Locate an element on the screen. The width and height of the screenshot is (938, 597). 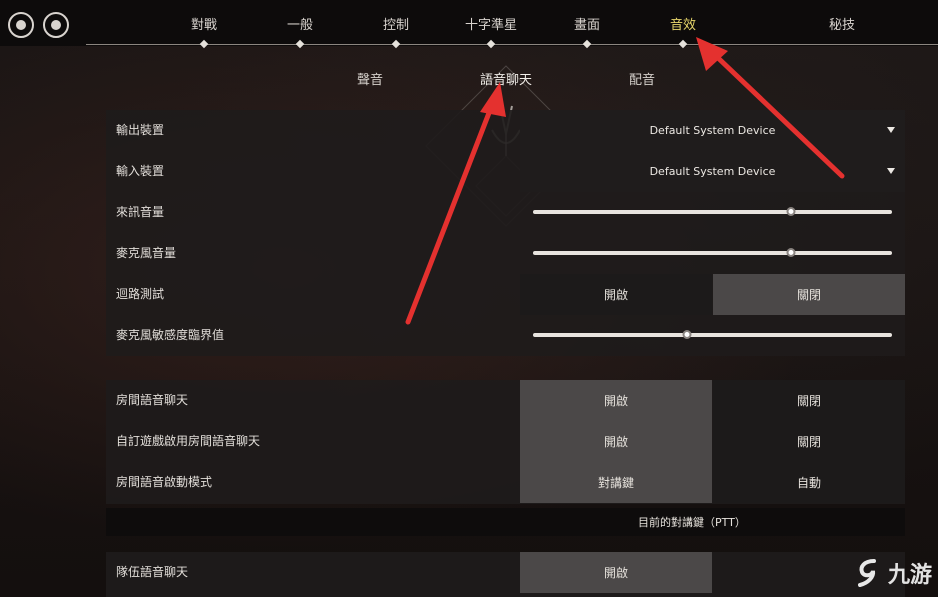
mic-threshold-slider is located at coordinates (712, 334).